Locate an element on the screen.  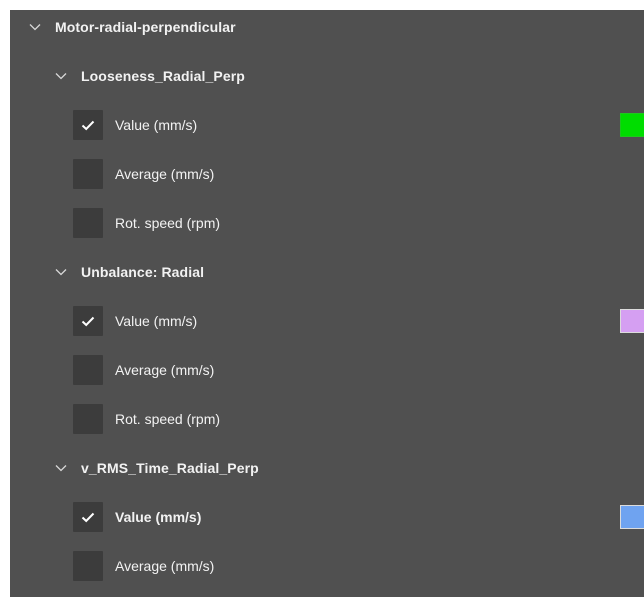
tree-group-motor-radial-perpendicular: Motor-radial-perpendicular is located at coordinates (327, 28).